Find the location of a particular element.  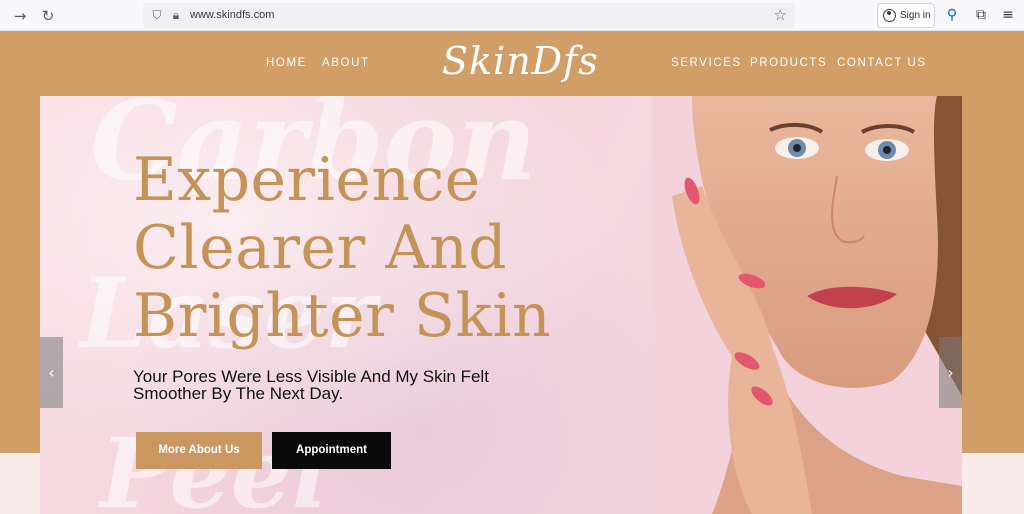

nav-products: PRODUCTS is located at coordinates (788, 63).